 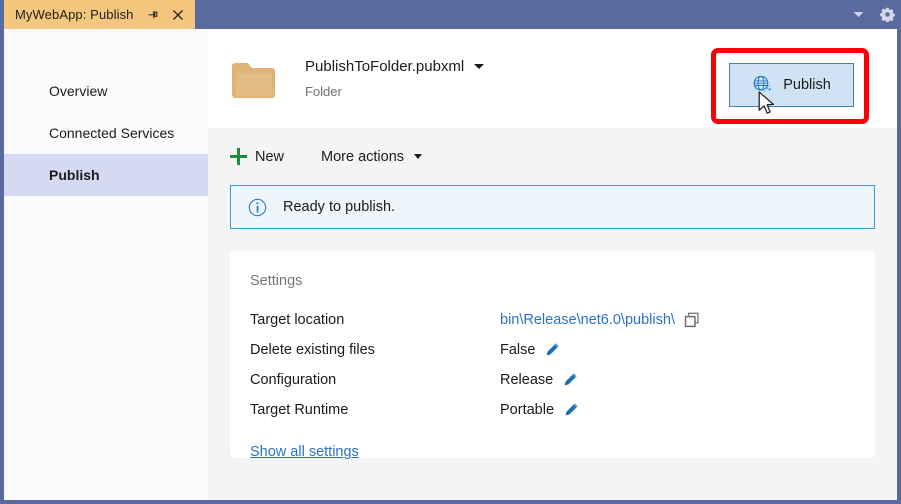 What do you see at coordinates (587, 320) in the screenshot?
I see `target-location-link: bin\Release\net6.0\publish\` at bounding box center [587, 320].